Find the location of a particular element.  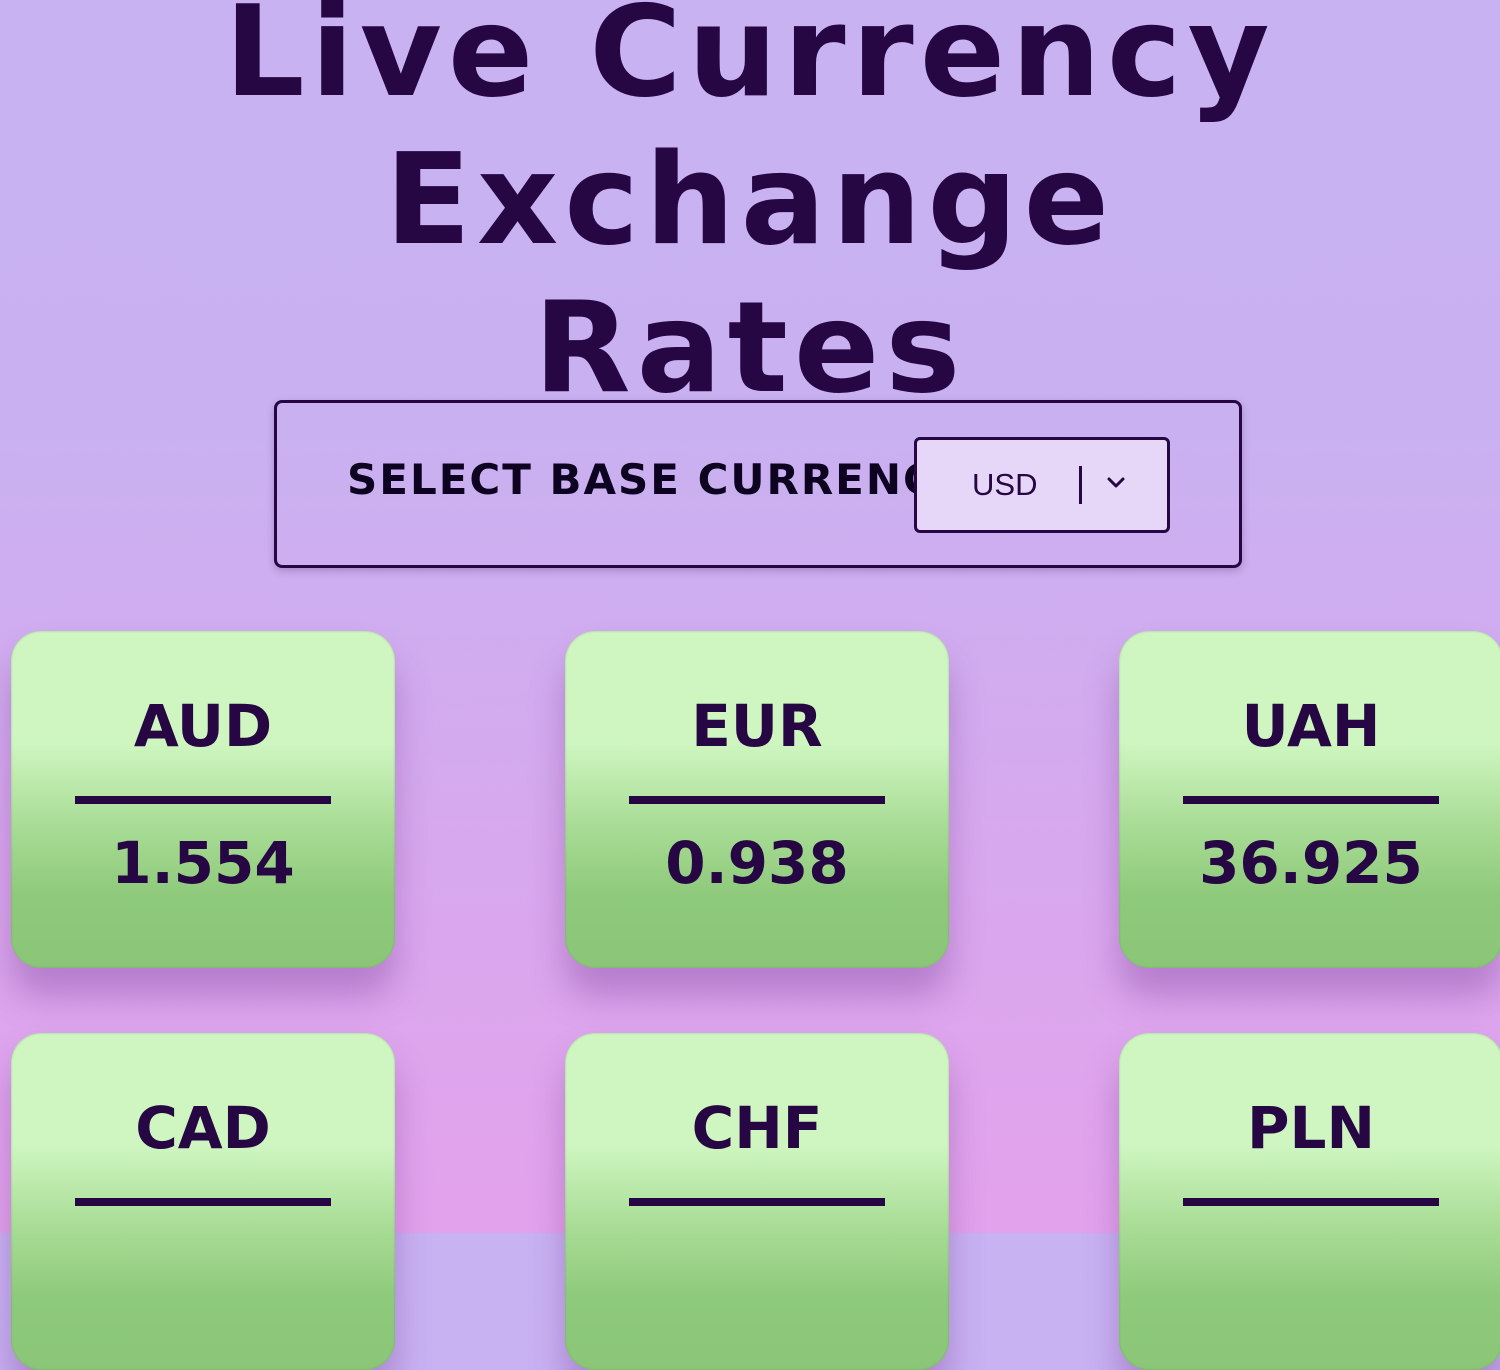

select-divider is located at coordinates (1080, 485).